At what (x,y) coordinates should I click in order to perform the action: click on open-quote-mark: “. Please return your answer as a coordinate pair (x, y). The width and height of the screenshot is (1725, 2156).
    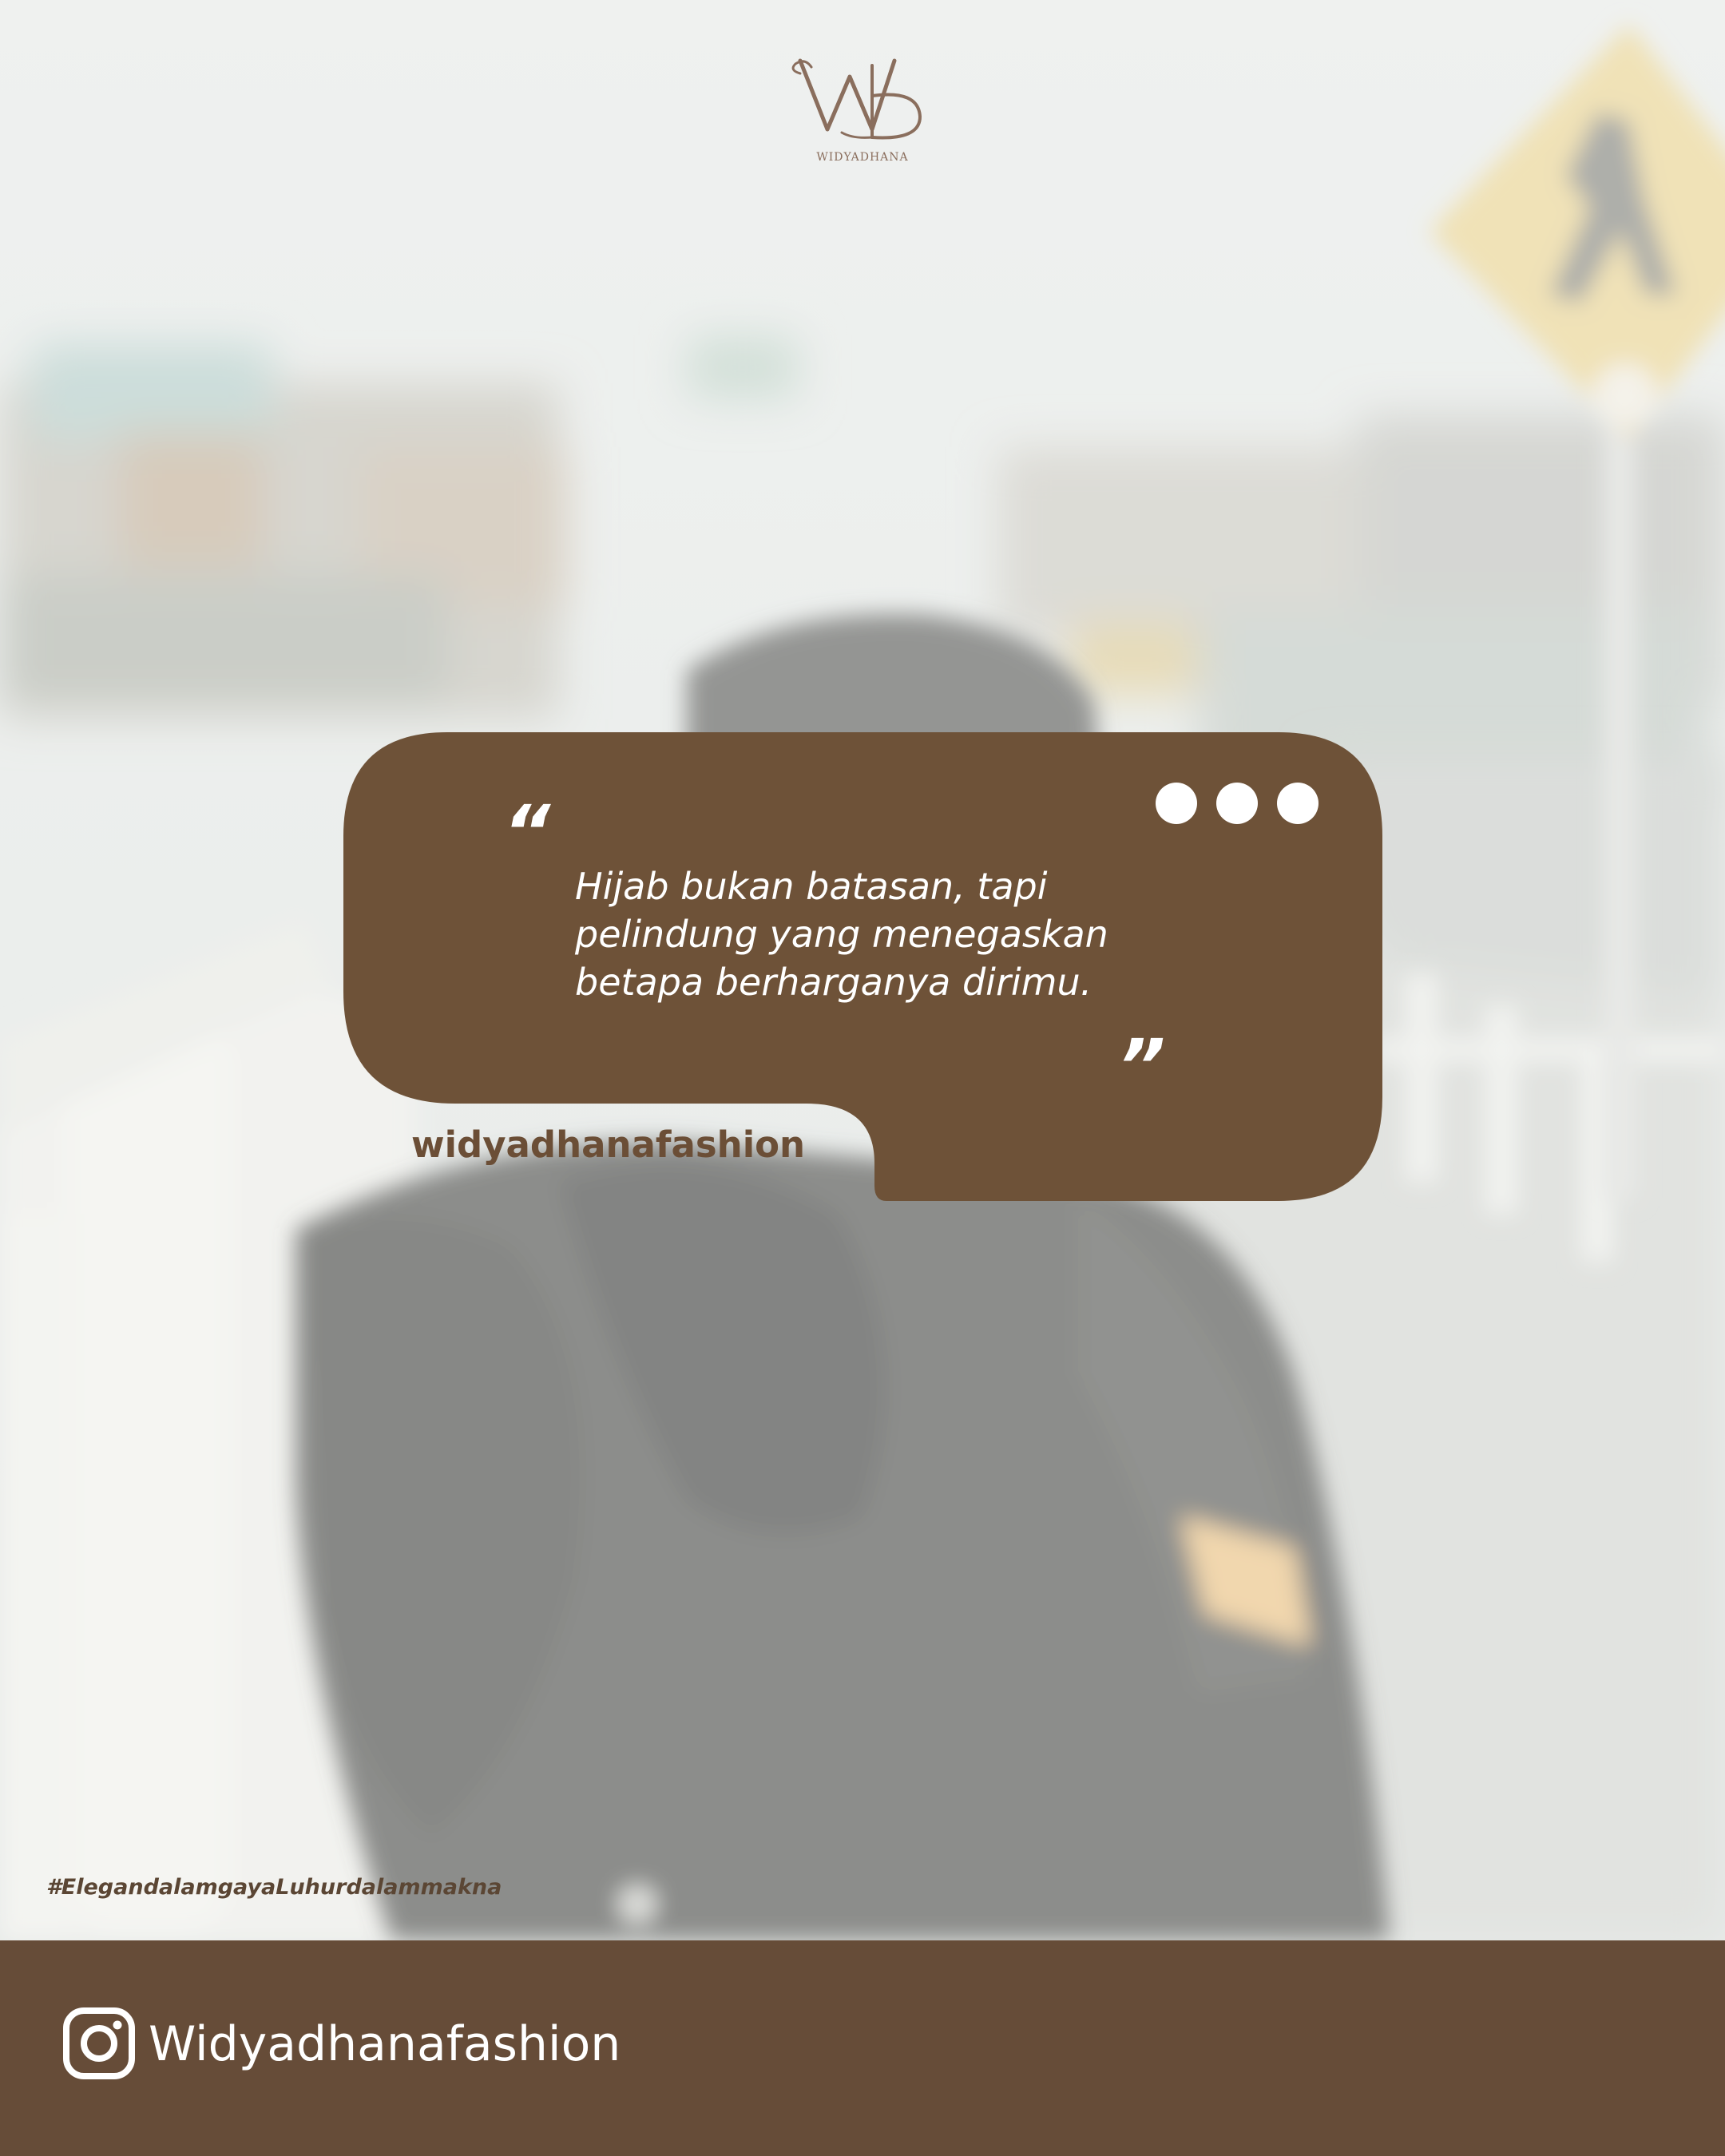
    Looking at the image, I should click on (527, 832).